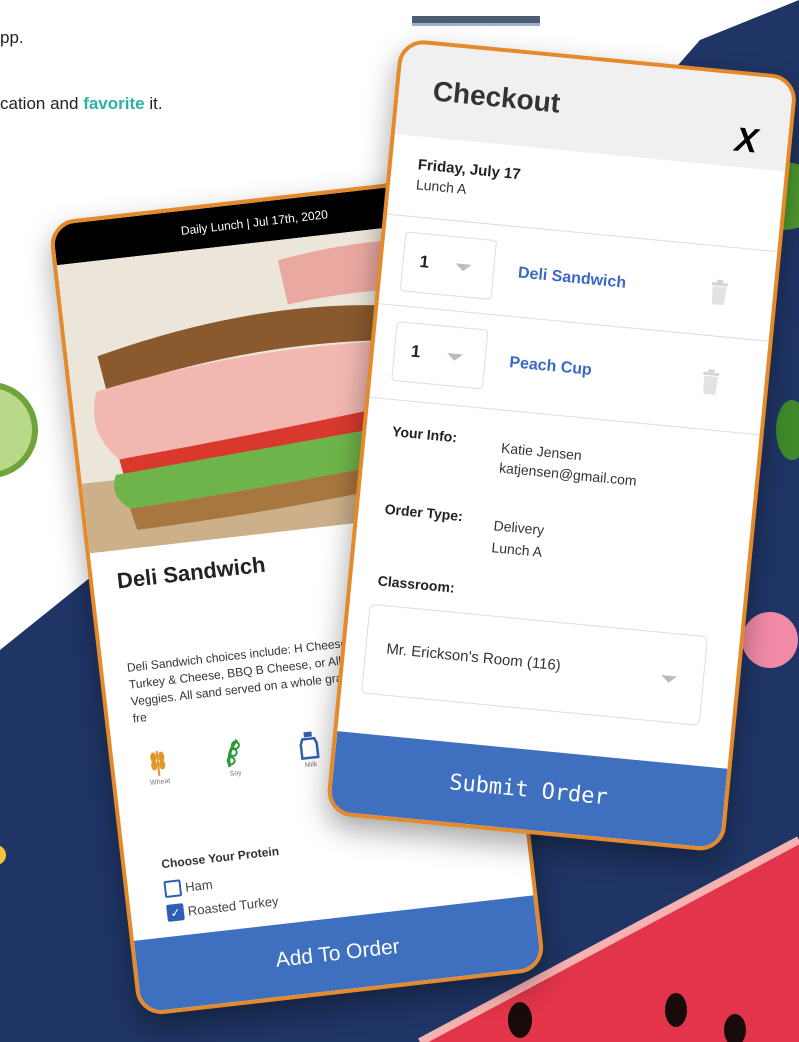 The height and width of the screenshot is (1042, 799). What do you see at coordinates (153, 103) in the screenshot?
I see `intro-text: it.` at bounding box center [153, 103].